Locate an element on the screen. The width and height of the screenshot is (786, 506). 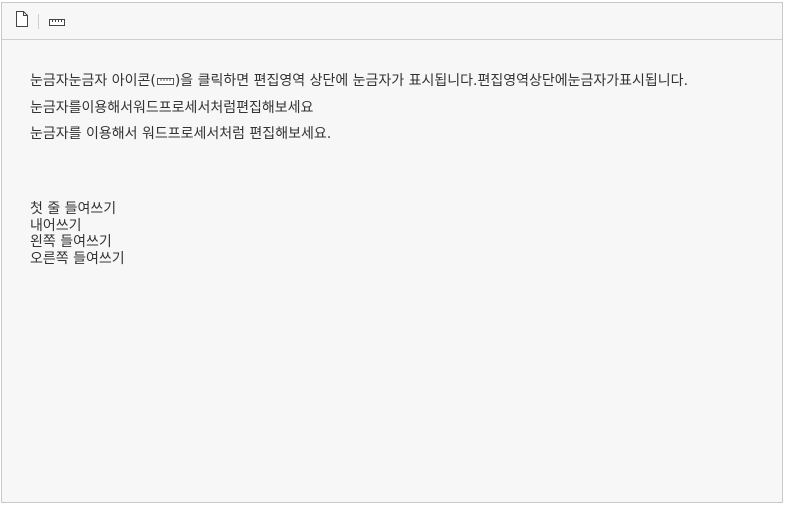
new-document-icon is located at coordinates (22, 21).